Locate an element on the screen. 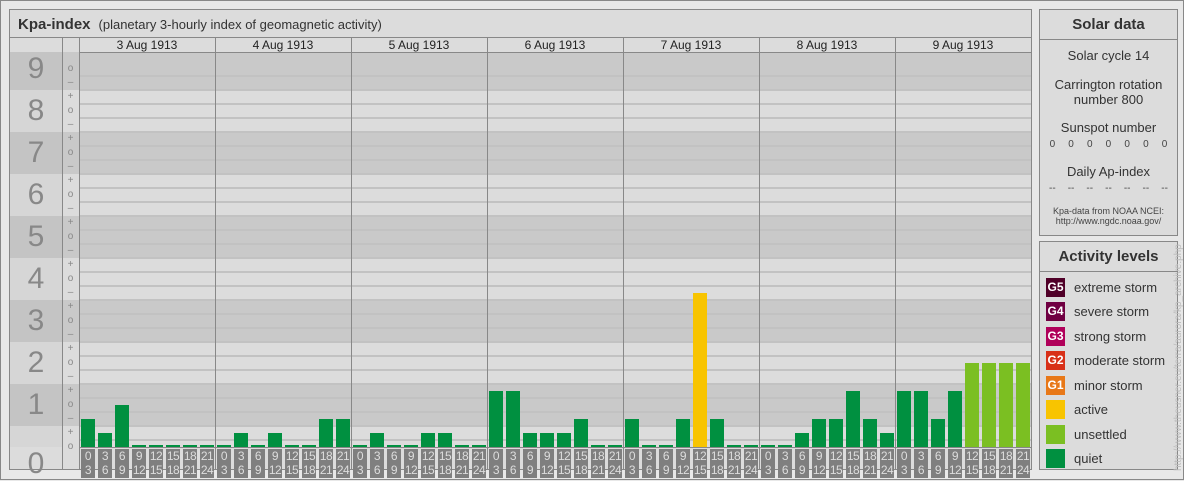  time-label: 03 is located at coordinates (768, 463).